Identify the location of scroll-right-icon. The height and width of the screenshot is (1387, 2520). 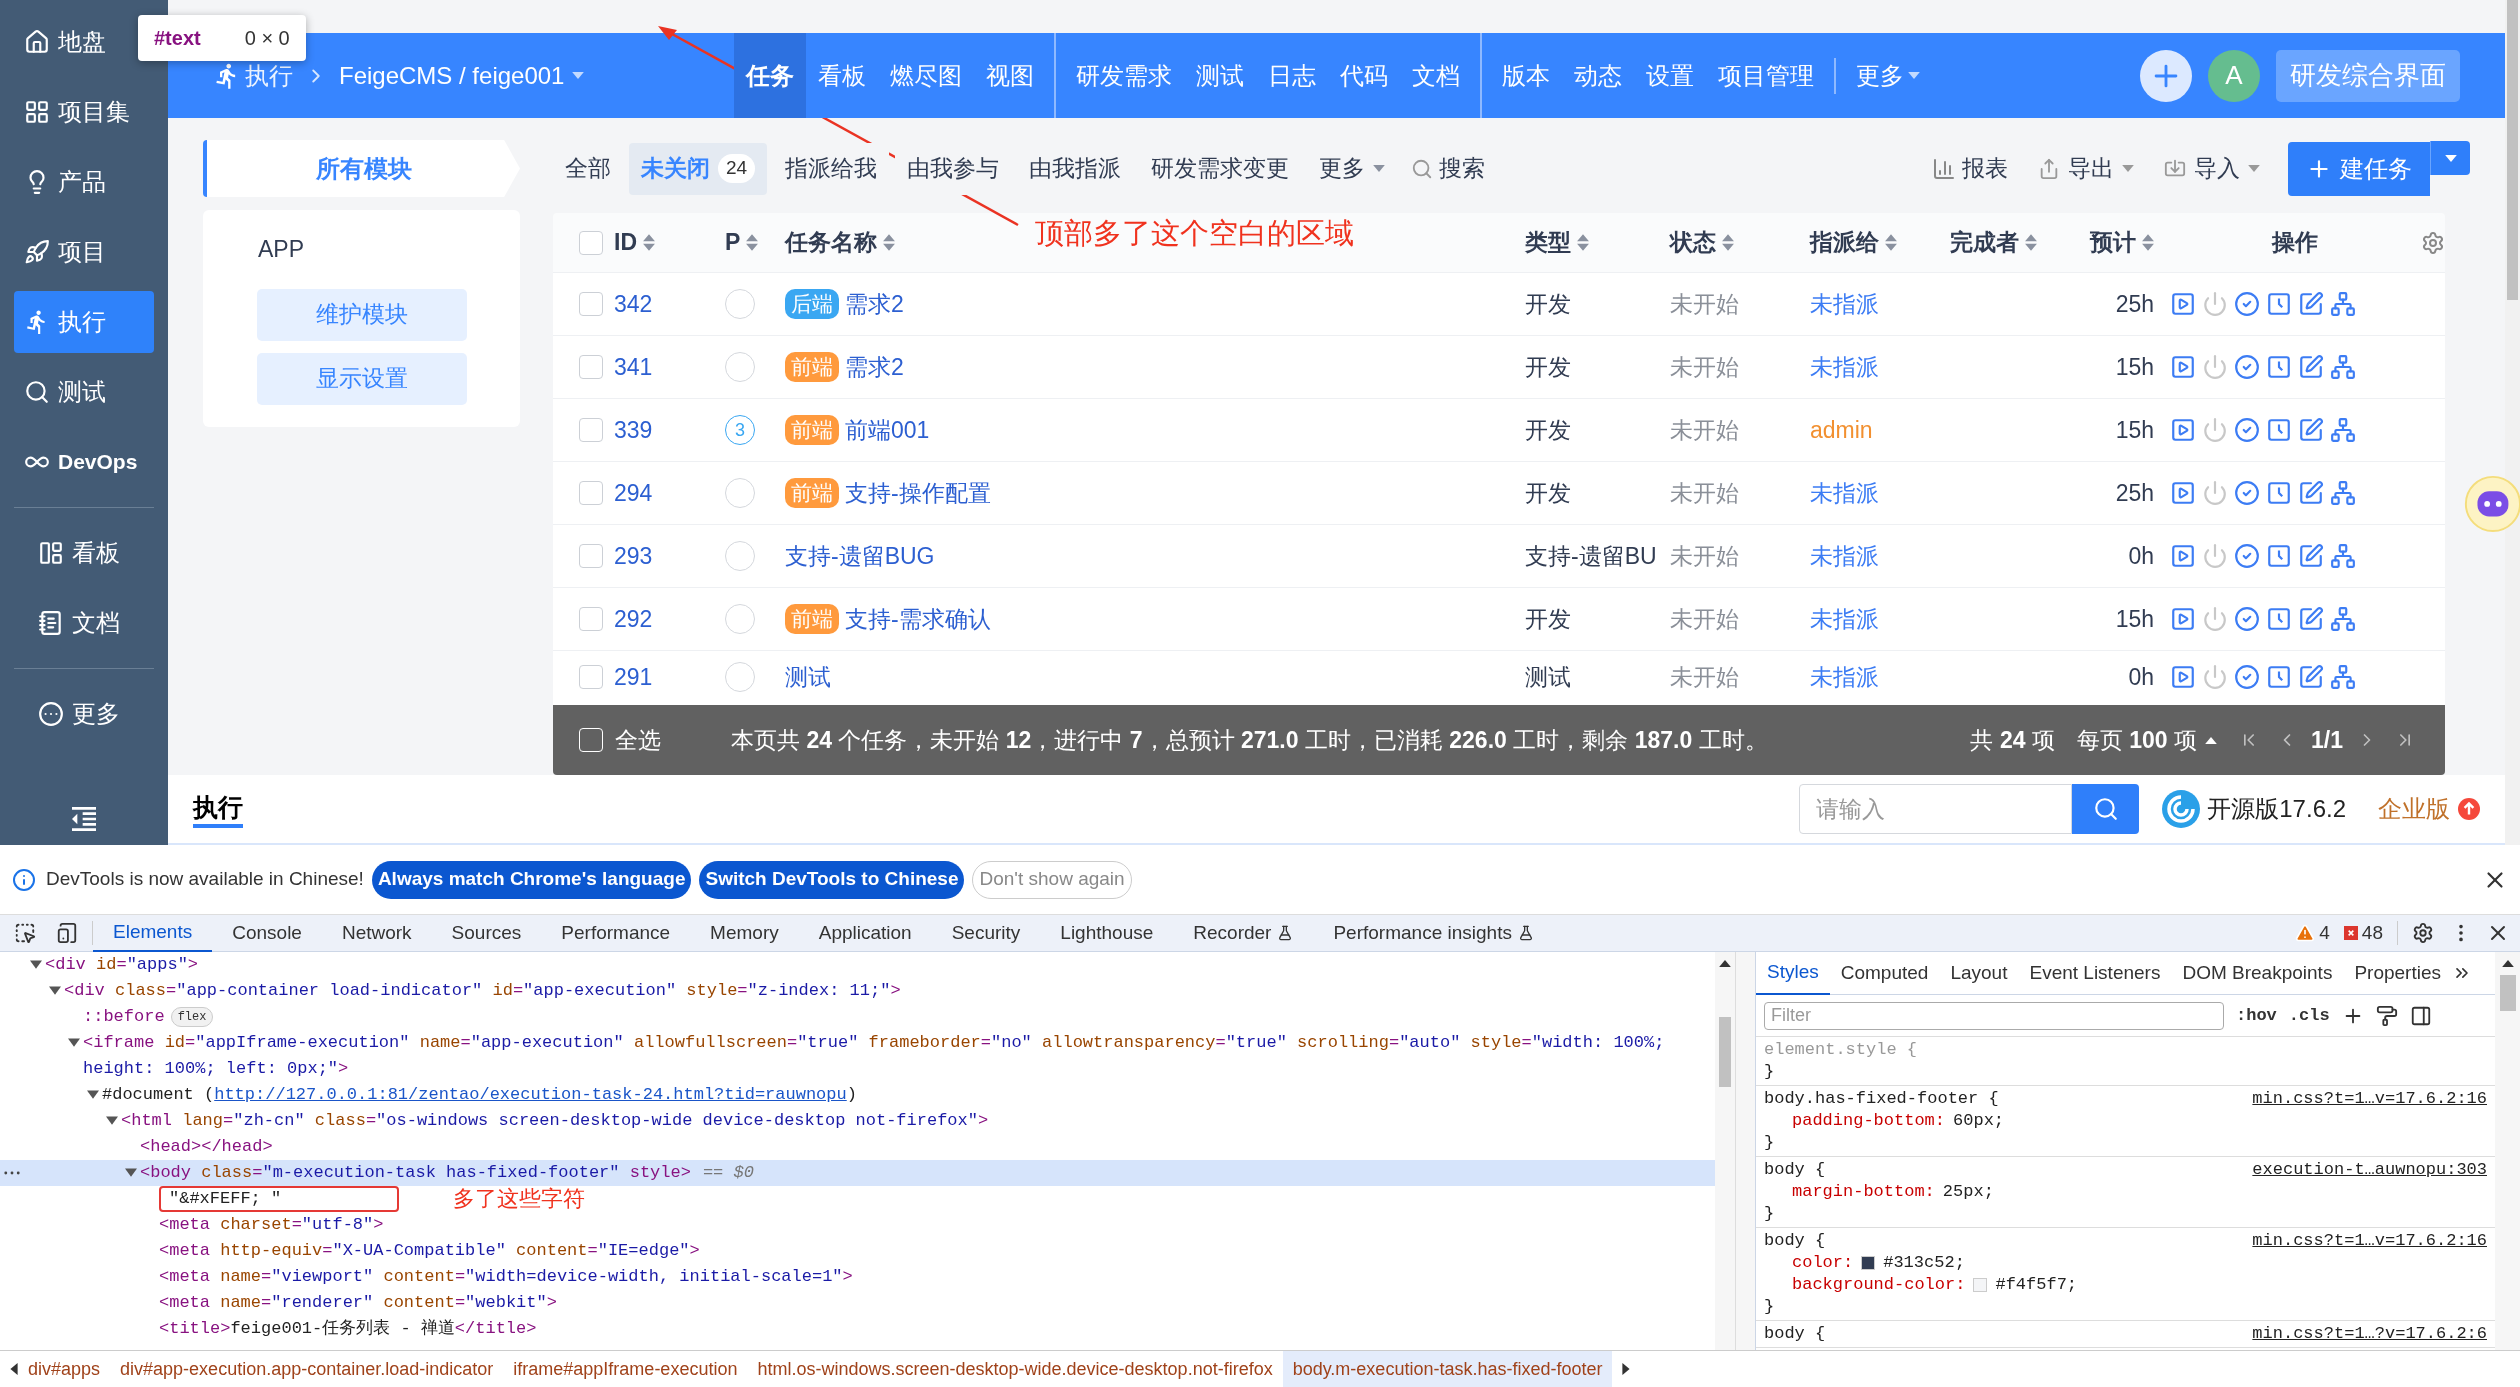
(1626, 1369).